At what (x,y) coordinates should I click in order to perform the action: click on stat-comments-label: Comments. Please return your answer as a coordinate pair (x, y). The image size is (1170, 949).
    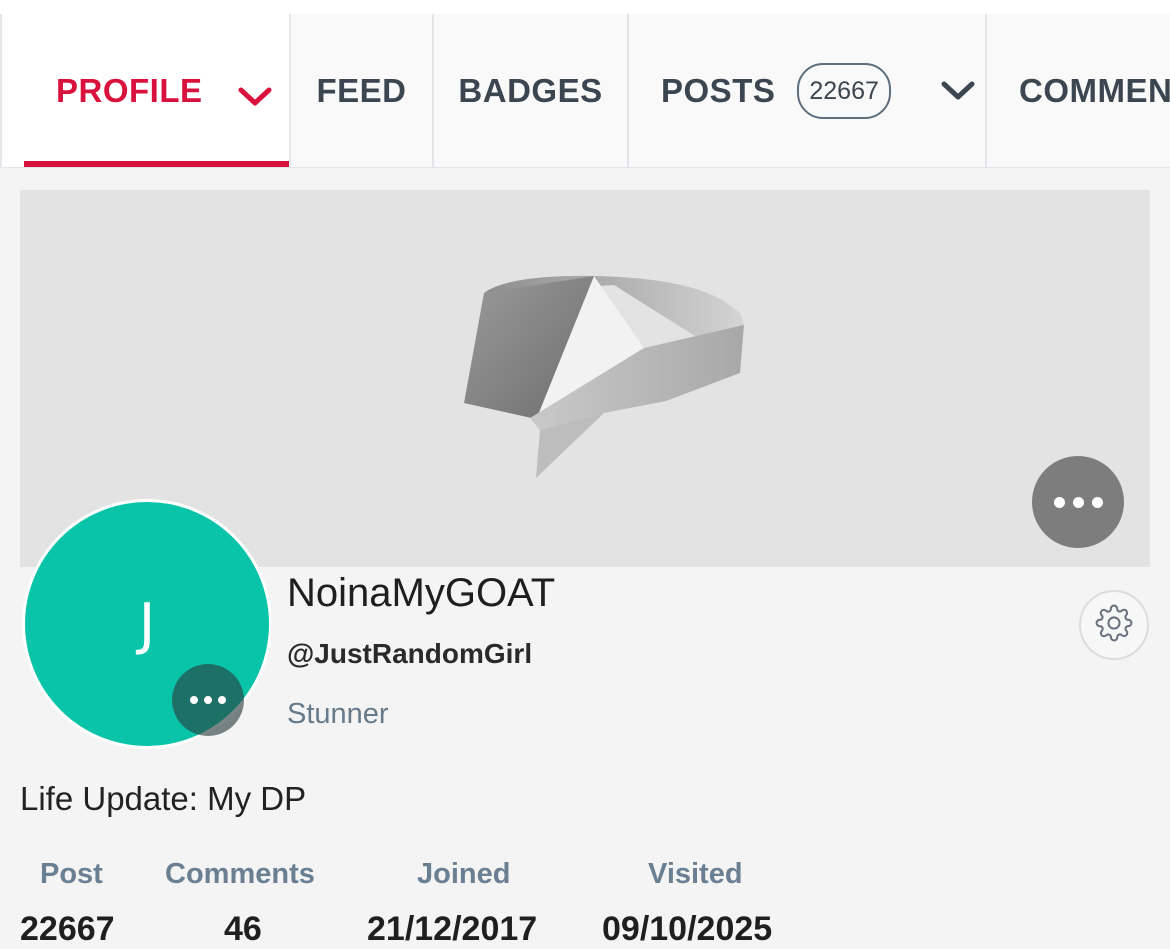
    Looking at the image, I should click on (240, 874).